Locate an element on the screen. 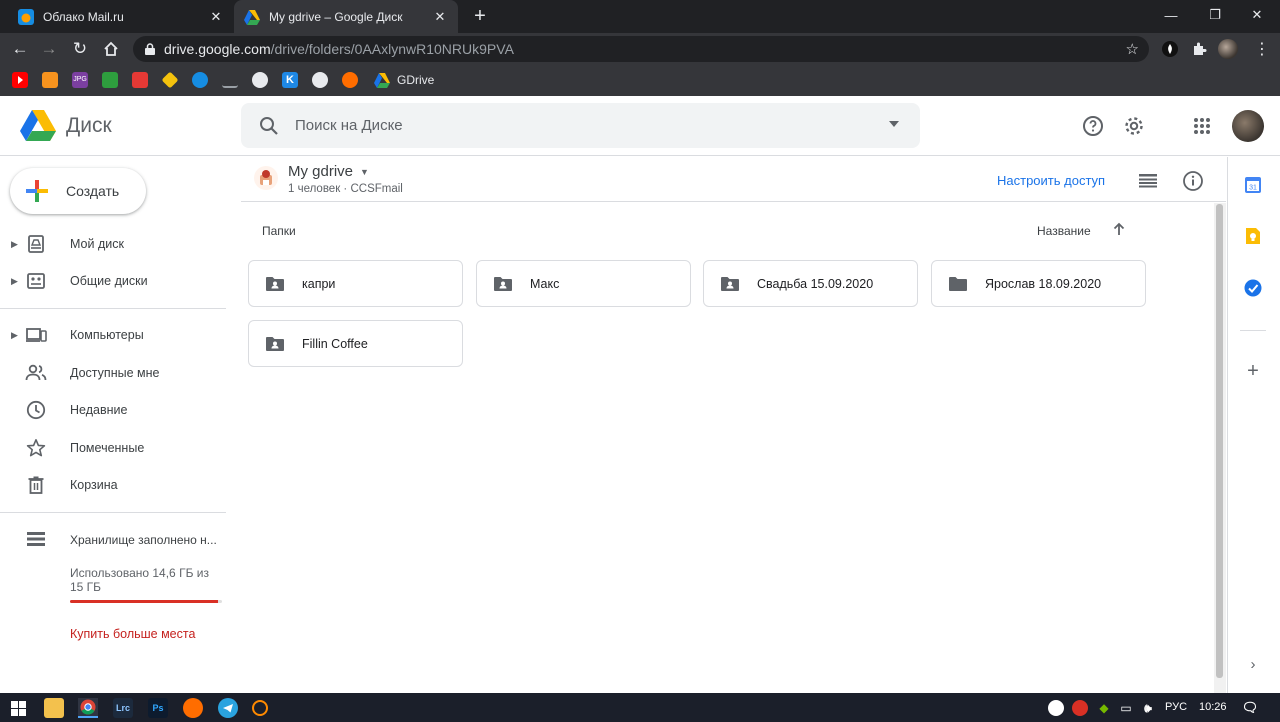 The height and width of the screenshot is (722, 1280). manage-access-button: Настроить доступ is located at coordinates (1051, 180).